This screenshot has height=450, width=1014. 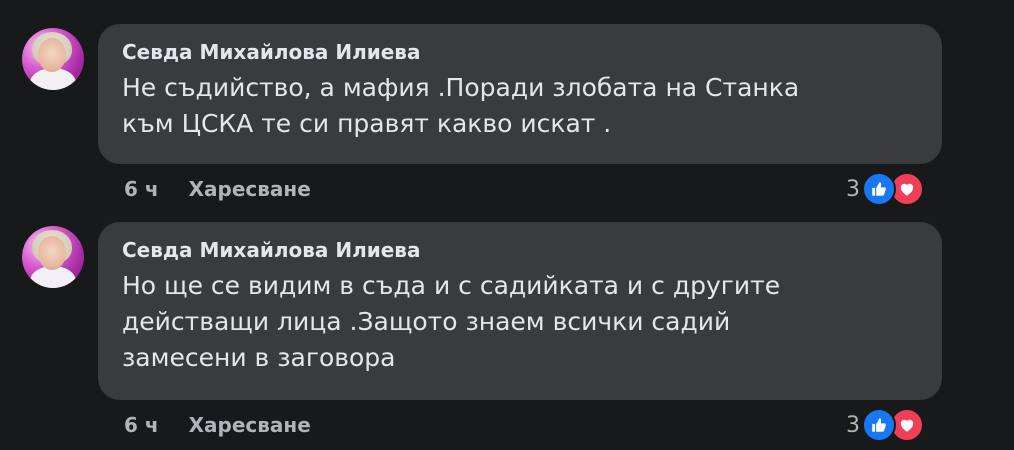 What do you see at coordinates (367, 123) in the screenshot?
I see `comment-text-line: към ЦСКА те си правят какво искат .` at bounding box center [367, 123].